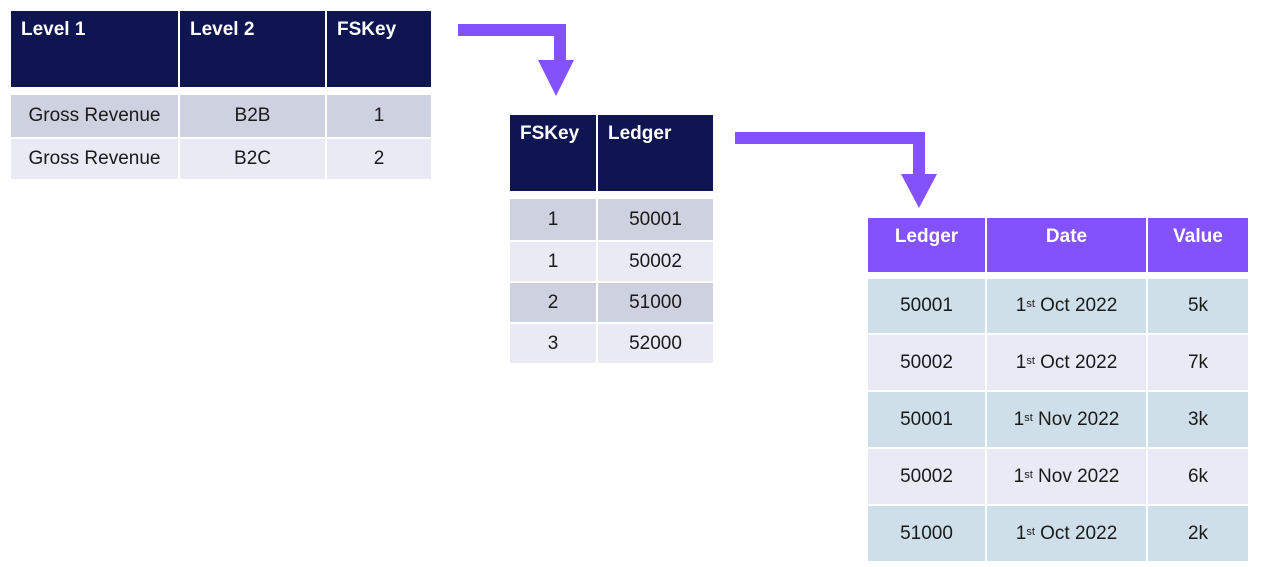 The image size is (1261, 567). What do you see at coordinates (252, 49) in the screenshot?
I see `header-level-2: Level 2` at bounding box center [252, 49].